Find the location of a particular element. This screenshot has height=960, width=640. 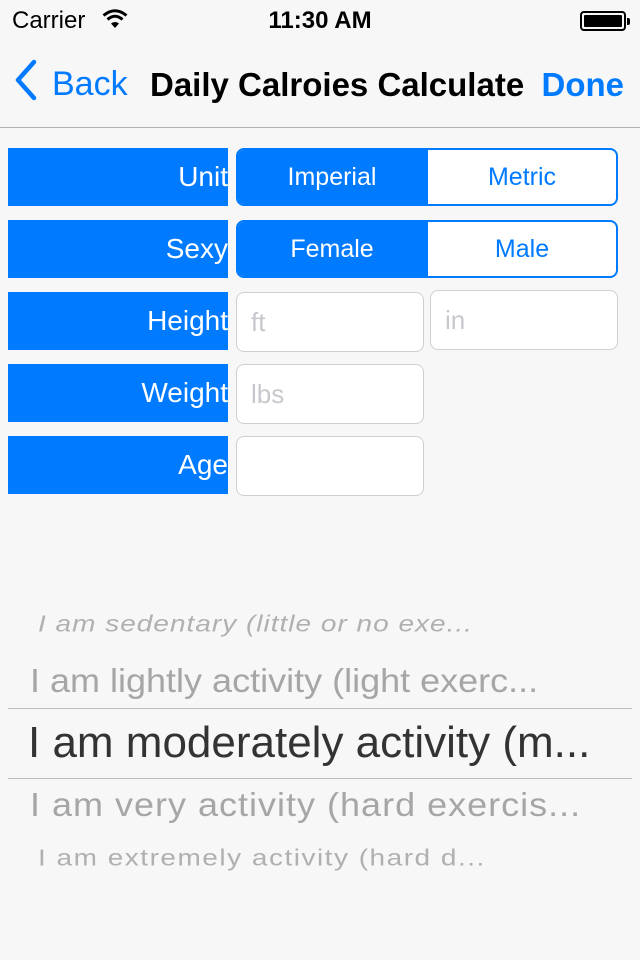

navigation-bar: Back Daily Calroies Calculate Done is located at coordinates (320, 84).